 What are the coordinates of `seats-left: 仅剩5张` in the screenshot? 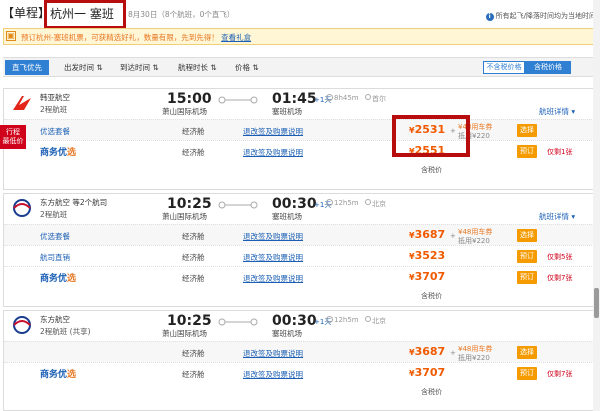 It's located at (560, 257).